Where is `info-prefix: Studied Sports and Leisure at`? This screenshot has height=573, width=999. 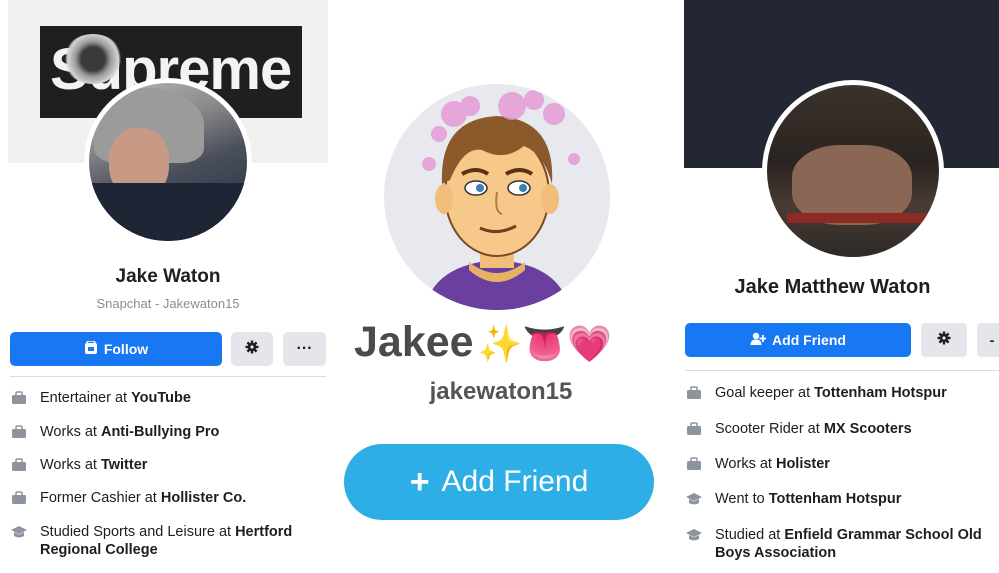
info-prefix: Studied Sports and Leisure at is located at coordinates (138, 532).